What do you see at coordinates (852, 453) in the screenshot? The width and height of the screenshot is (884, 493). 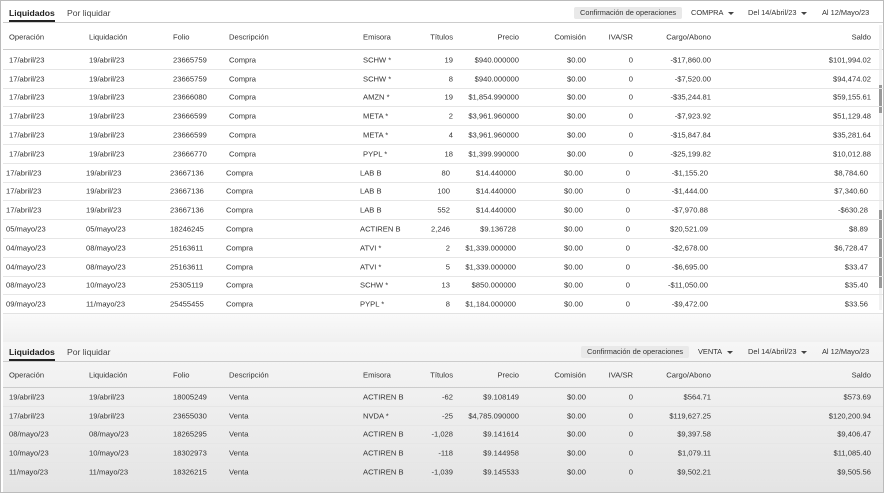 I see `cell-saldo: $11,085.40` at bounding box center [852, 453].